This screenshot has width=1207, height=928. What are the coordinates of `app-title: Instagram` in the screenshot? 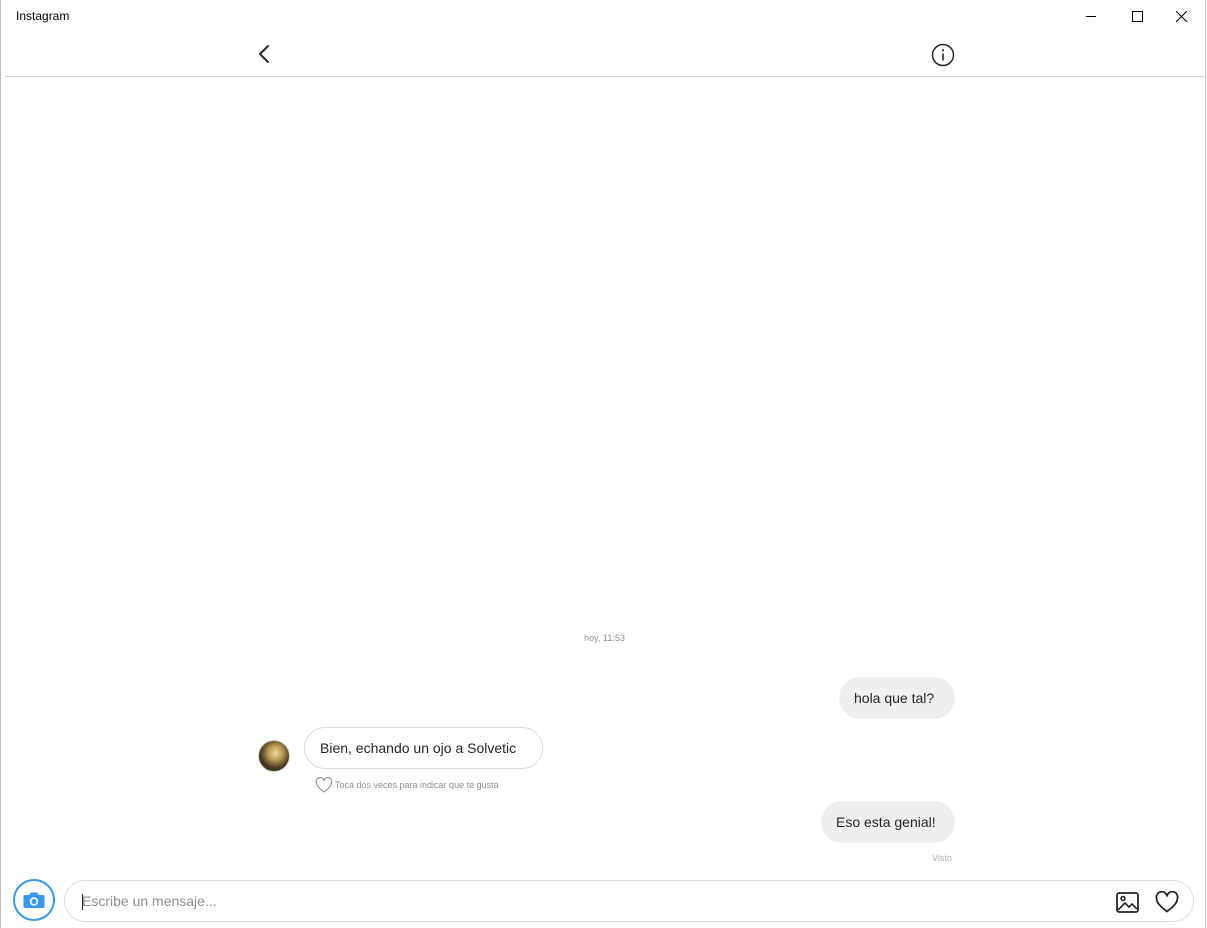 It's located at (43, 16).